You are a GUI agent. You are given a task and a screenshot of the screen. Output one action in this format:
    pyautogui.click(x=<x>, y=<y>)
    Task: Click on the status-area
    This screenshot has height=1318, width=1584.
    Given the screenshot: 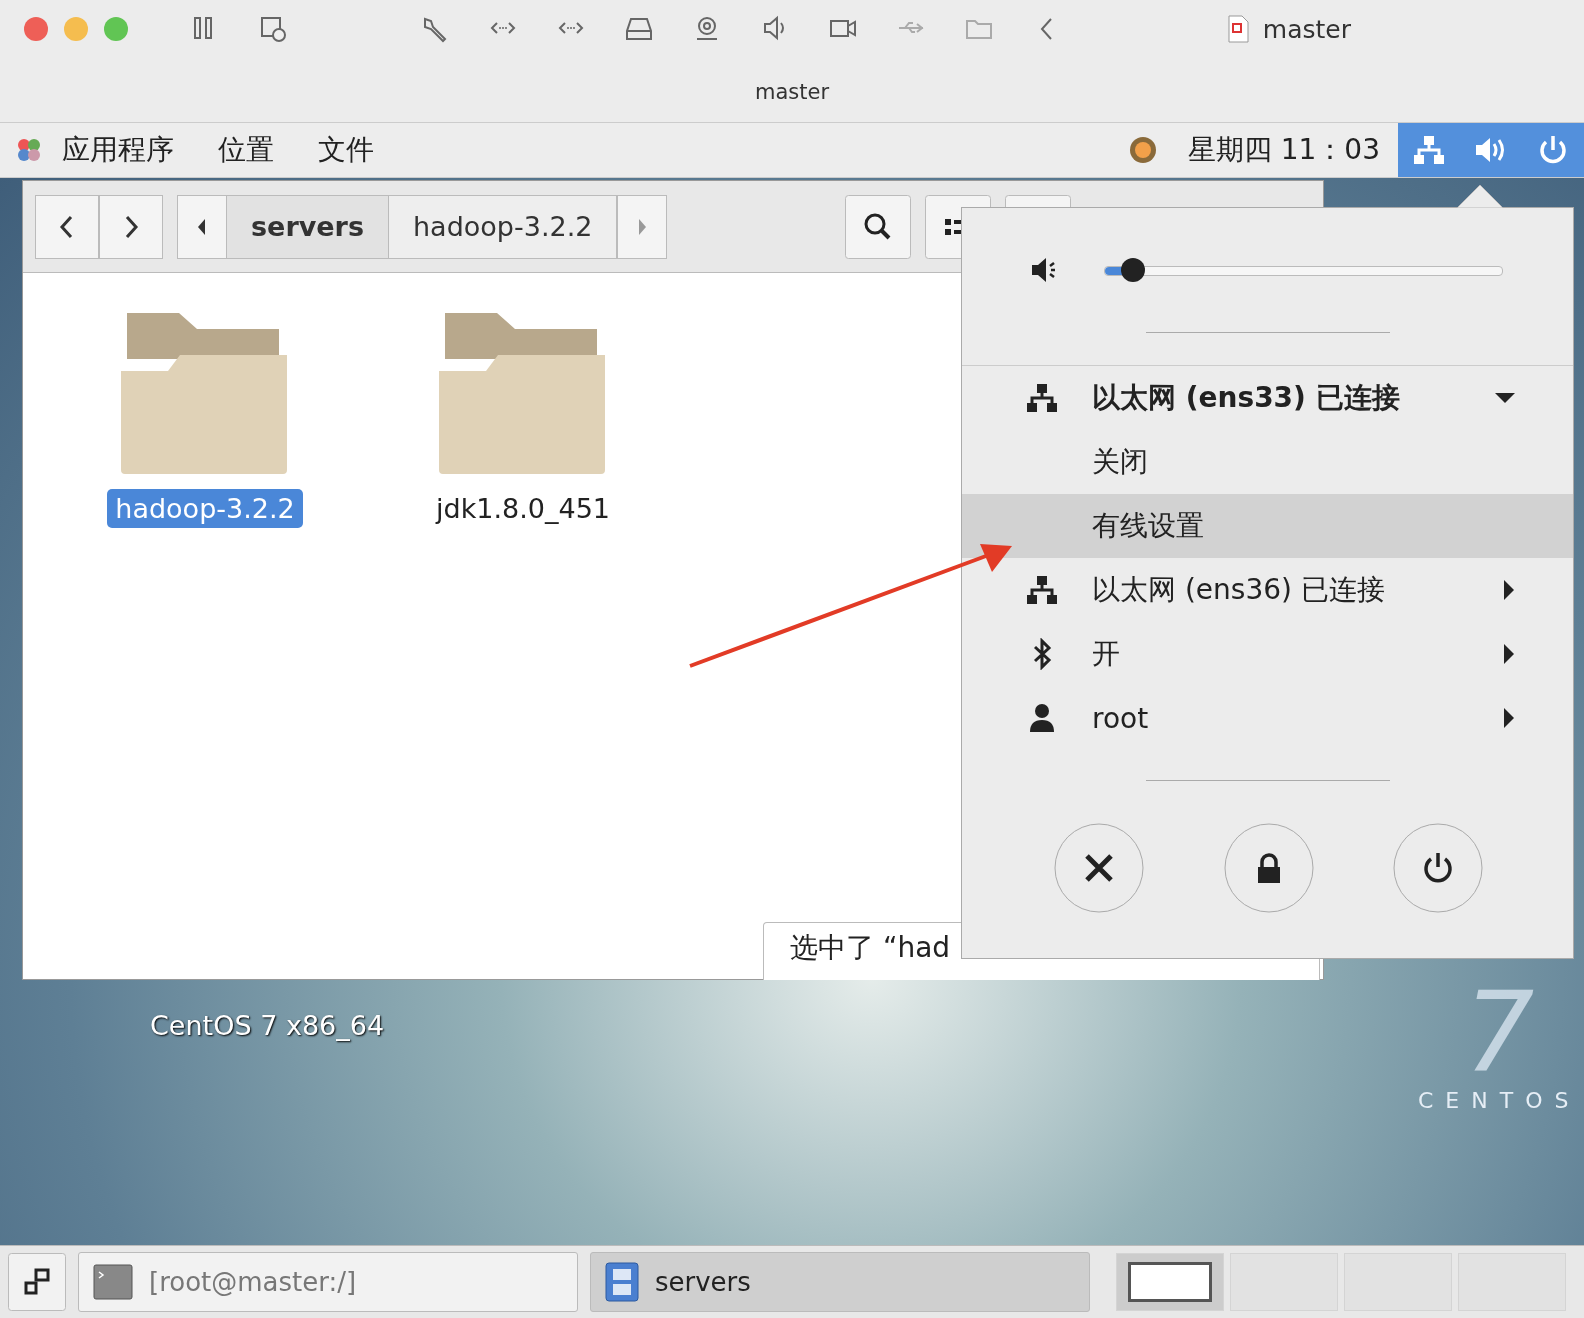 What is the action you would take?
    pyautogui.click(x=1491, y=150)
    